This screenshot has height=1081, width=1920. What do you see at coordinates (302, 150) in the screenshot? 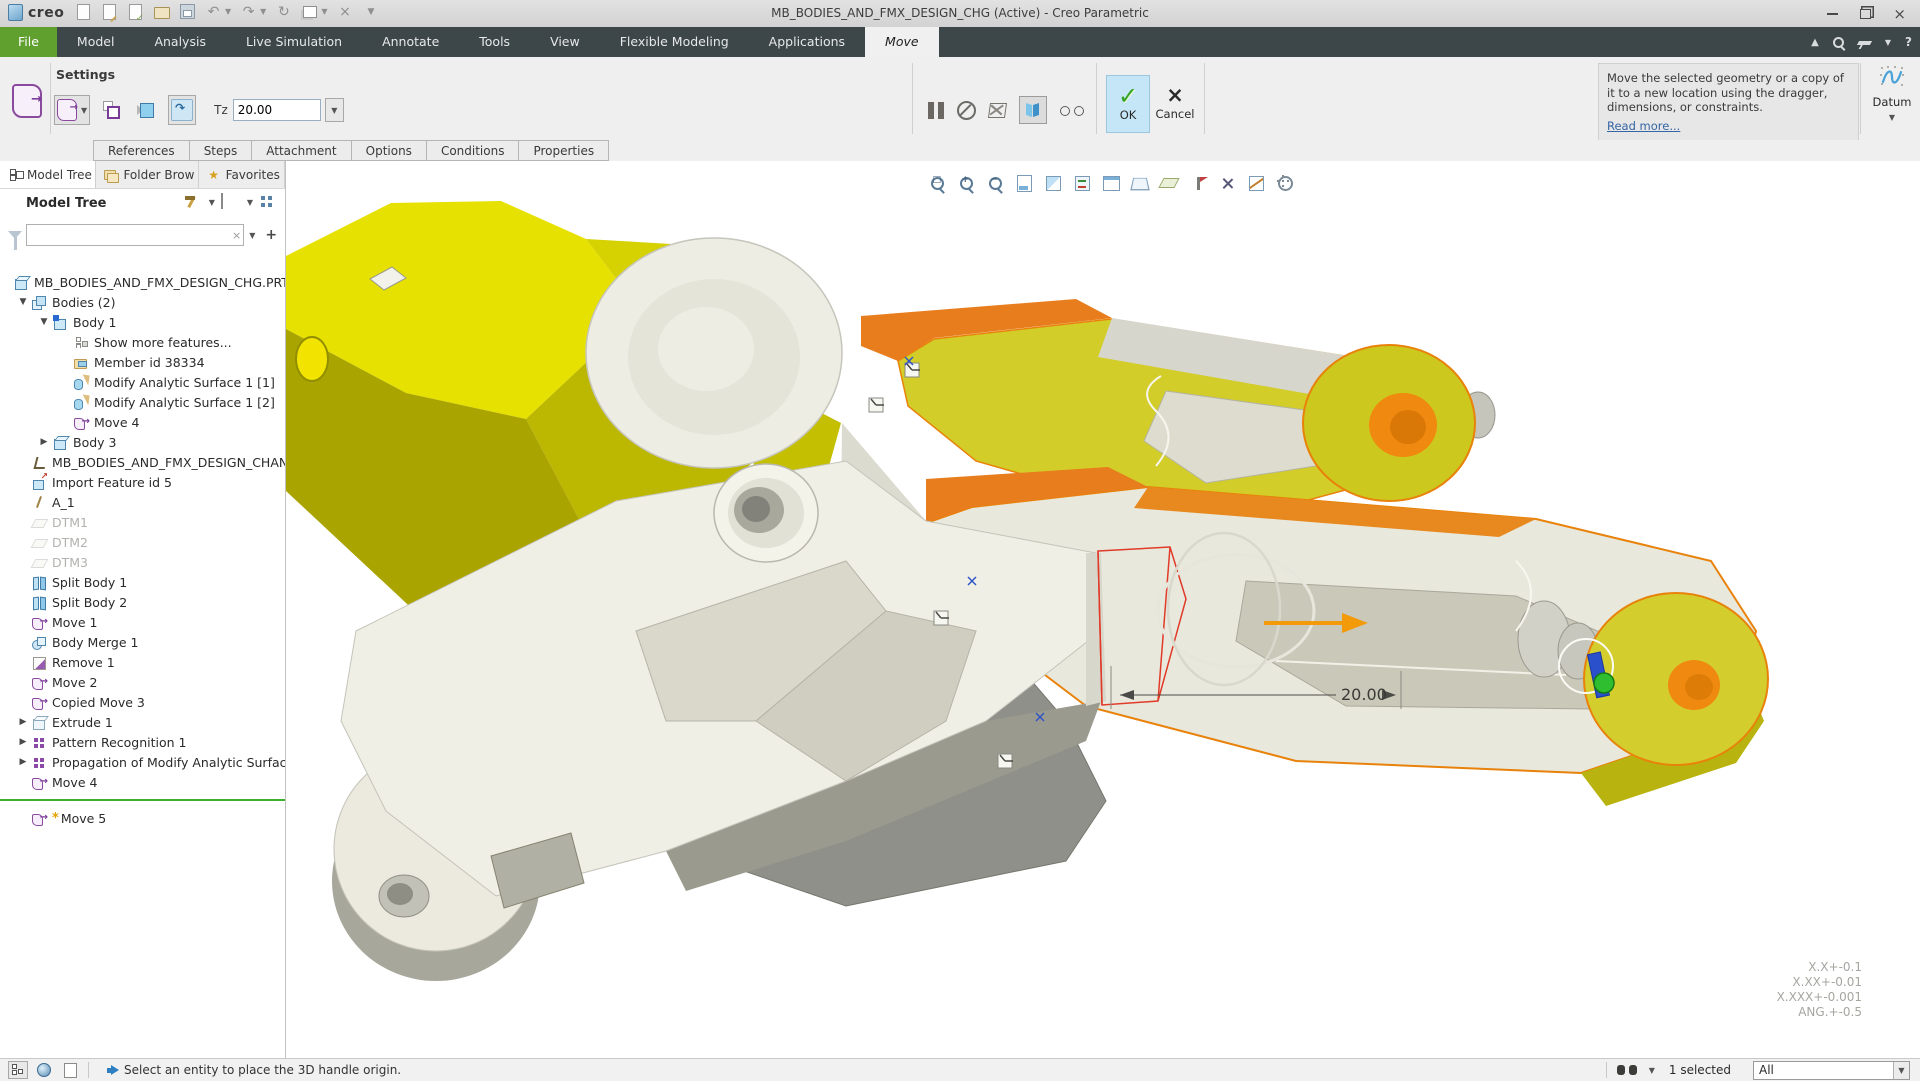
I see `dashboard-tab-attachment: Attachment` at bounding box center [302, 150].